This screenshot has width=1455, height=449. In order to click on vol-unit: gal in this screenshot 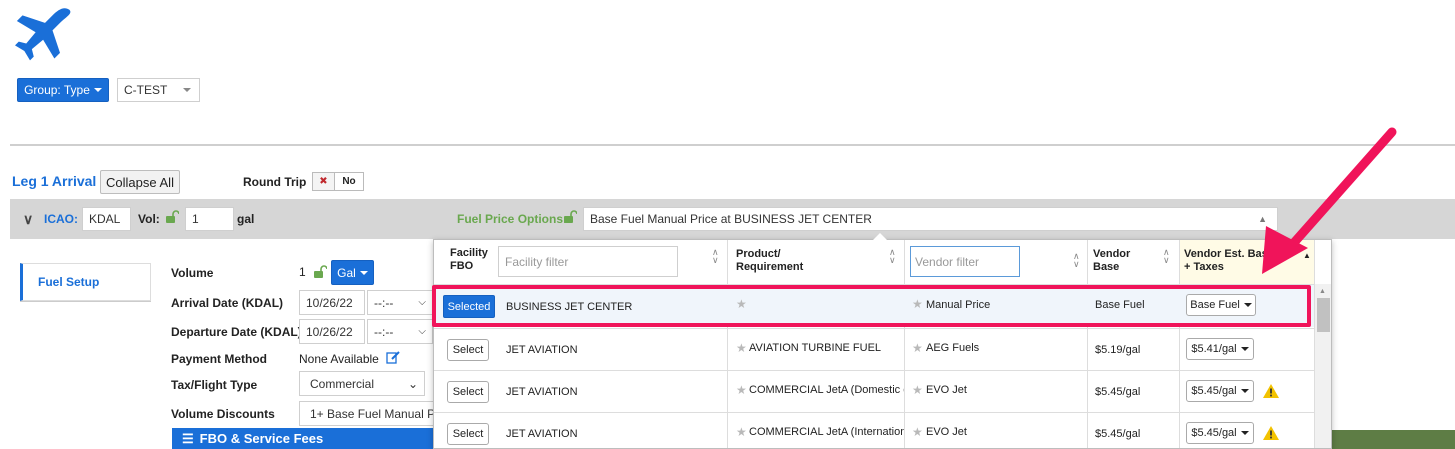, I will do `click(246, 219)`.